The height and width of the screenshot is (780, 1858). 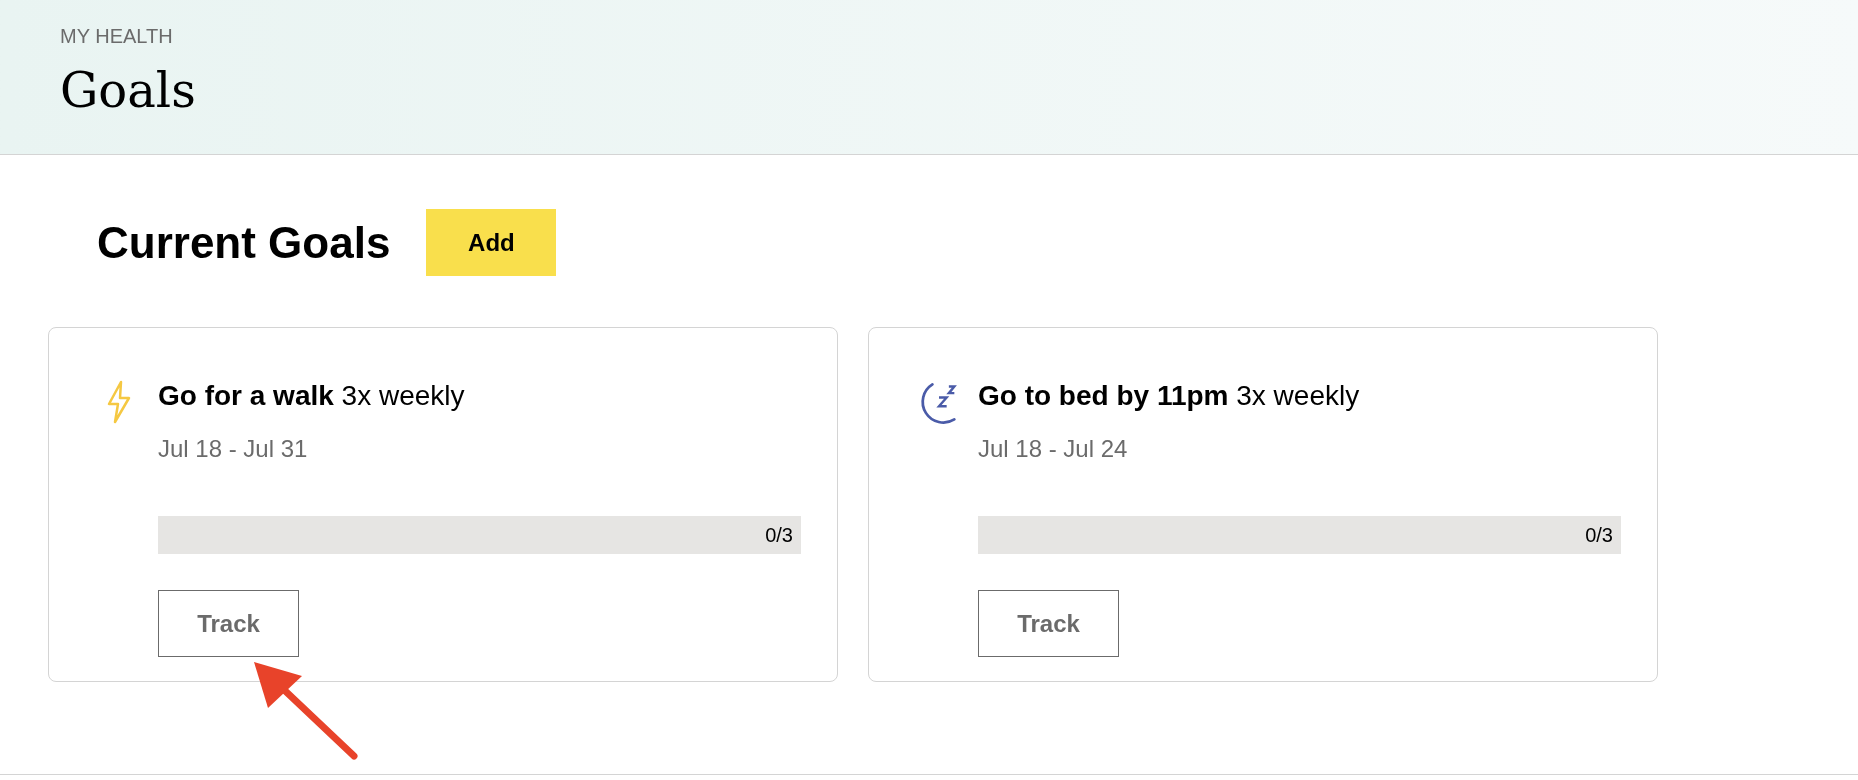 What do you see at coordinates (1053, 449) in the screenshot?
I see `goal-dates: Jul 18 - Jul 24` at bounding box center [1053, 449].